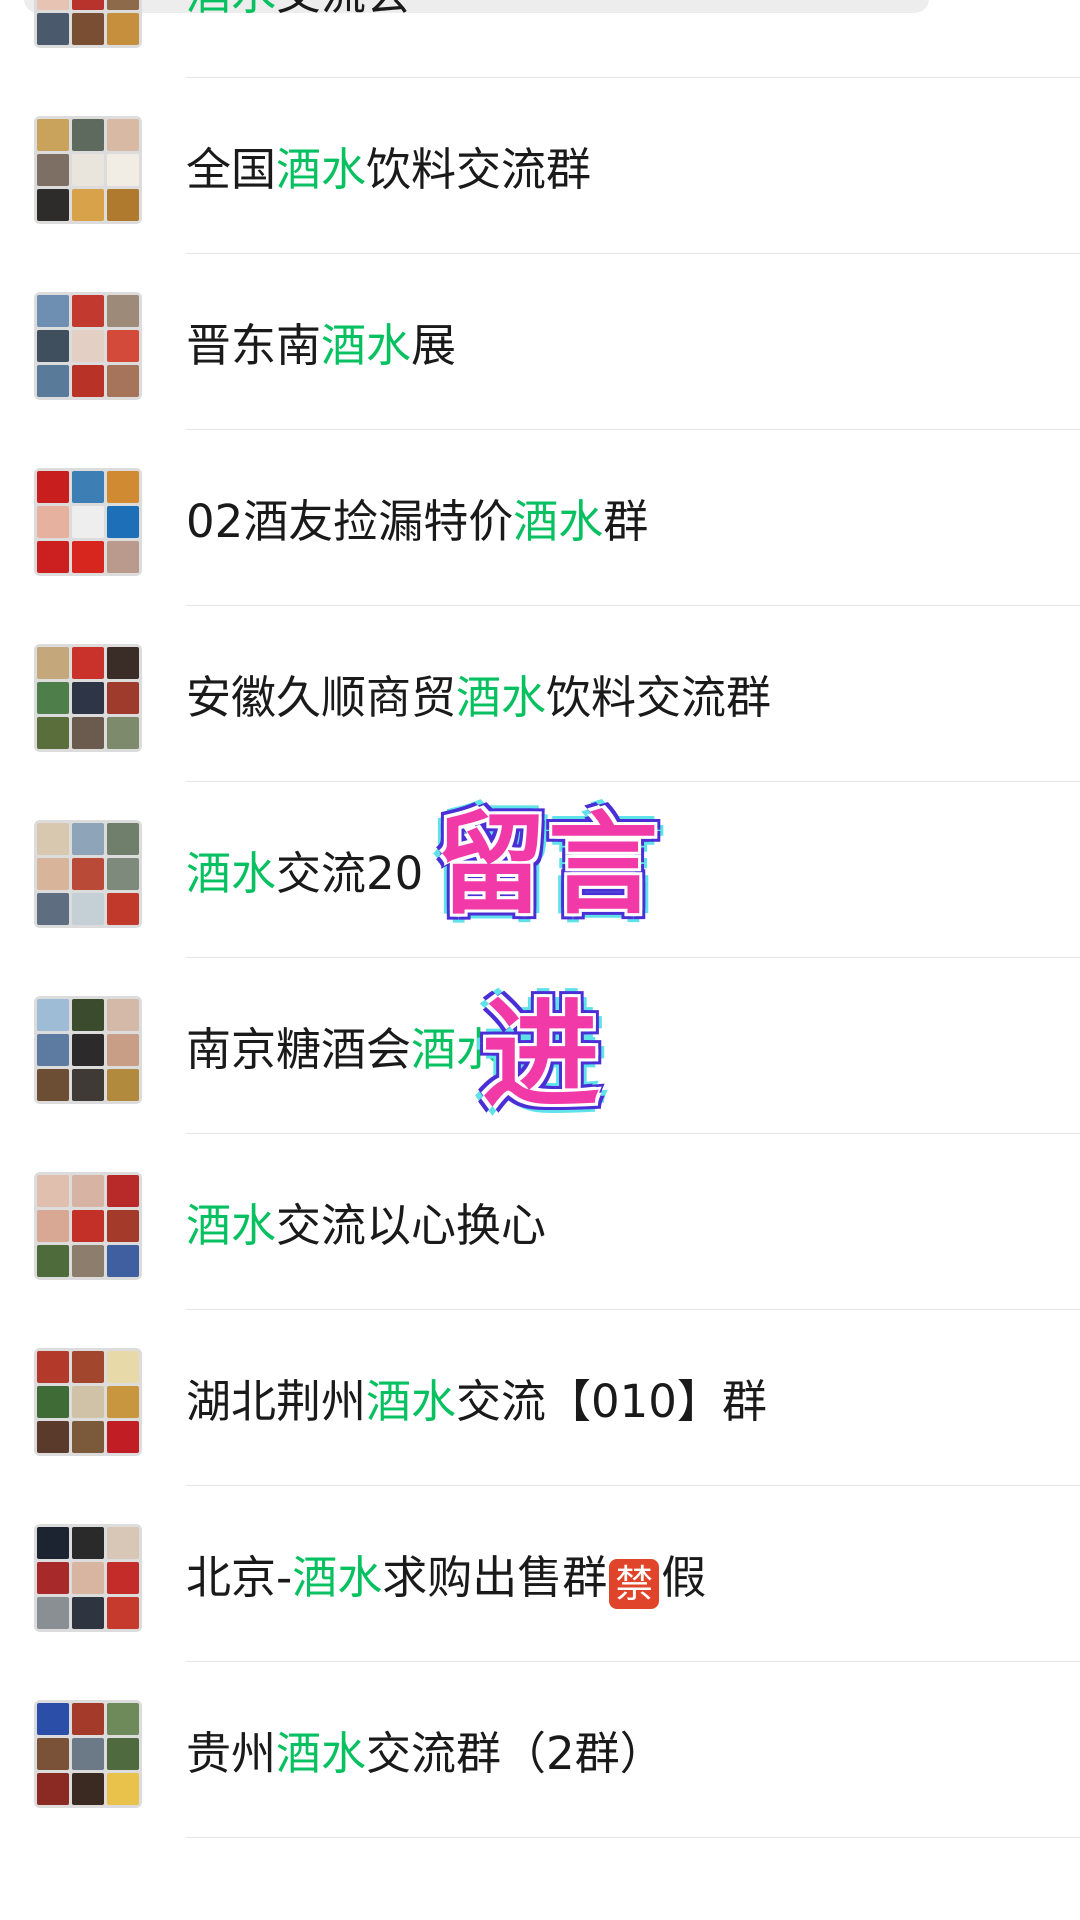 This screenshot has height=1920, width=1080. Describe the element at coordinates (626, 521) in the screenshot. I see `group-name-text: 群` at that location.